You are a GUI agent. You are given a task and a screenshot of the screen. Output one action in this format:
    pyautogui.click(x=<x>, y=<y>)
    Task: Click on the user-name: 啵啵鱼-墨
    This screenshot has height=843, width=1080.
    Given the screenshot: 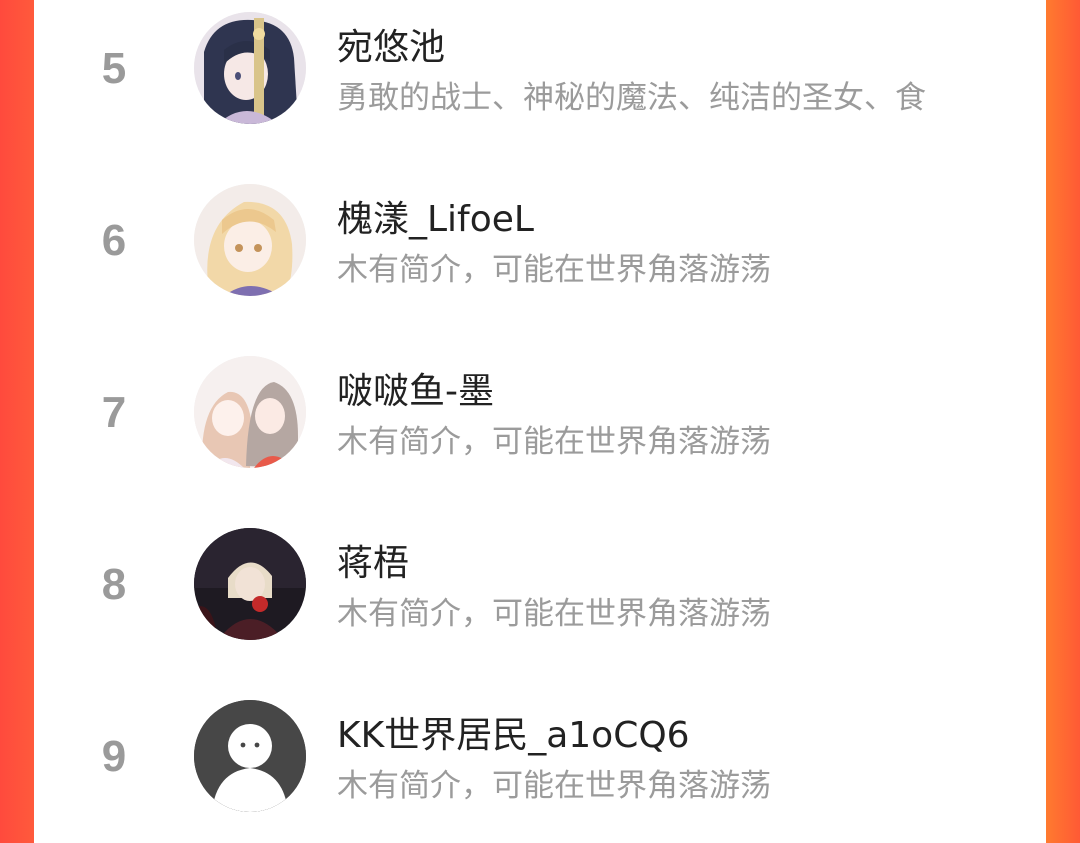 What is the action you would take?
    pyautogui.click(x=415, y=388)
    